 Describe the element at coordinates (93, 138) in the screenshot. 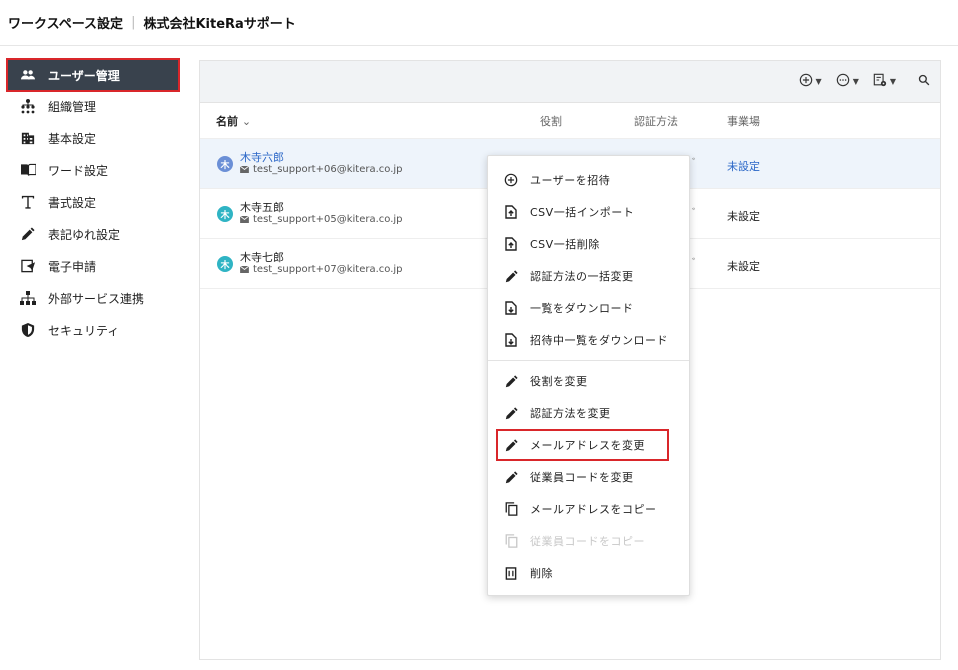

I see `sidebar-item-basic-settings: 基本設定` at that location.